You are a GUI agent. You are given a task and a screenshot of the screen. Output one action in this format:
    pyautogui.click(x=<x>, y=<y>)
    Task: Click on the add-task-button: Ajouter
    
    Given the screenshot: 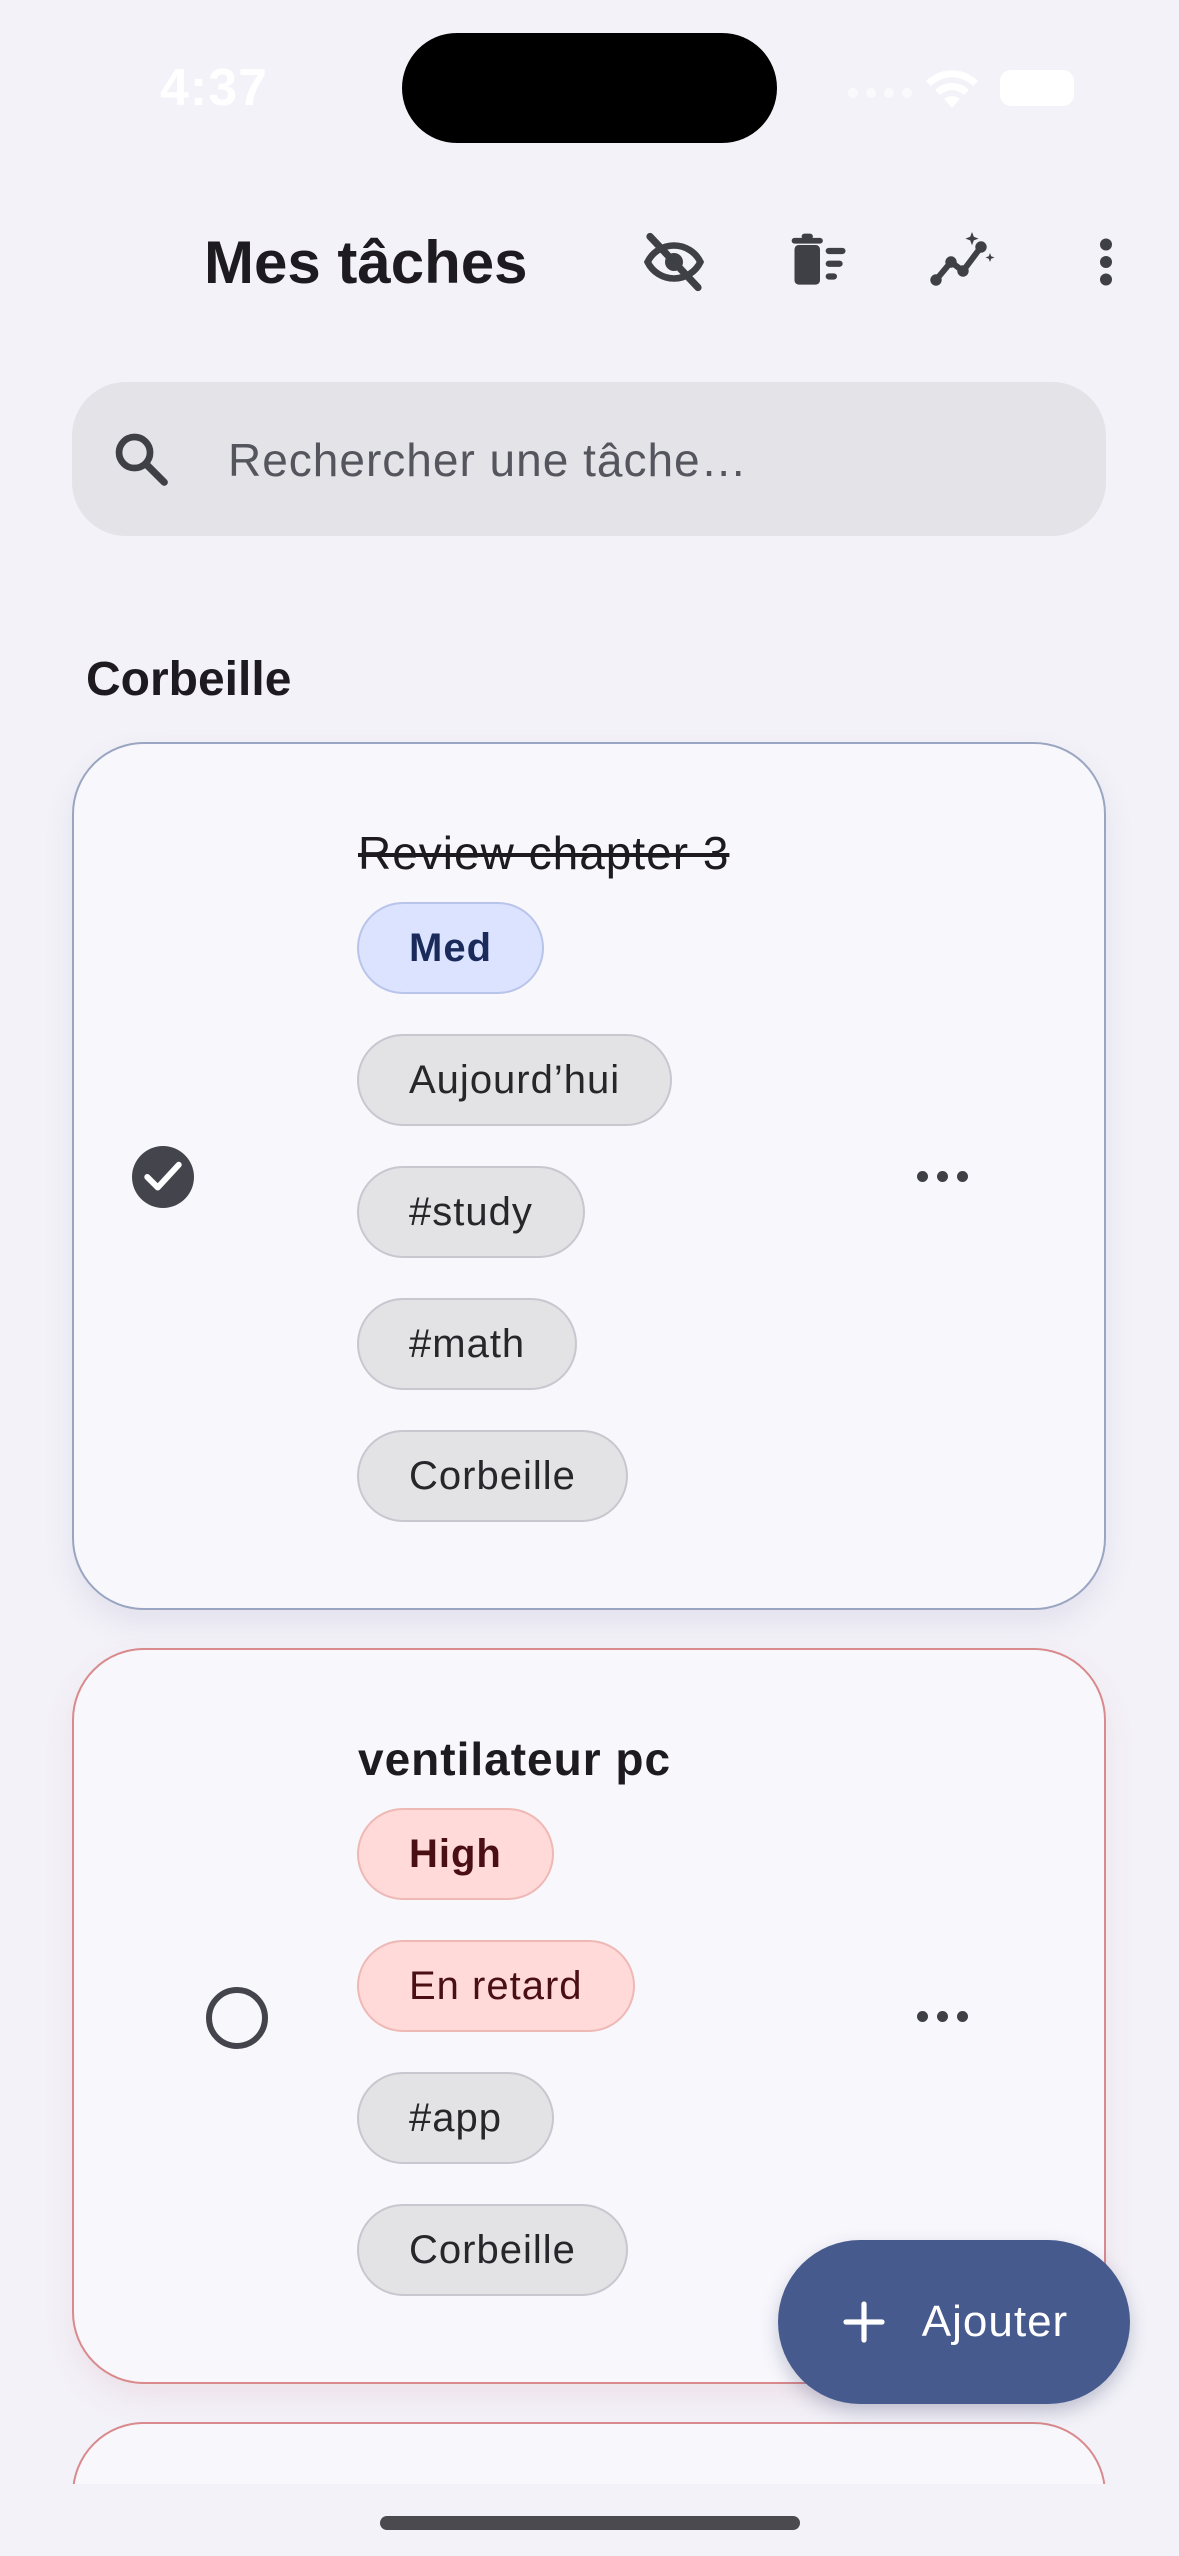 What is the action you would take?
    pyautogui.click(x=954, y=2322)
    